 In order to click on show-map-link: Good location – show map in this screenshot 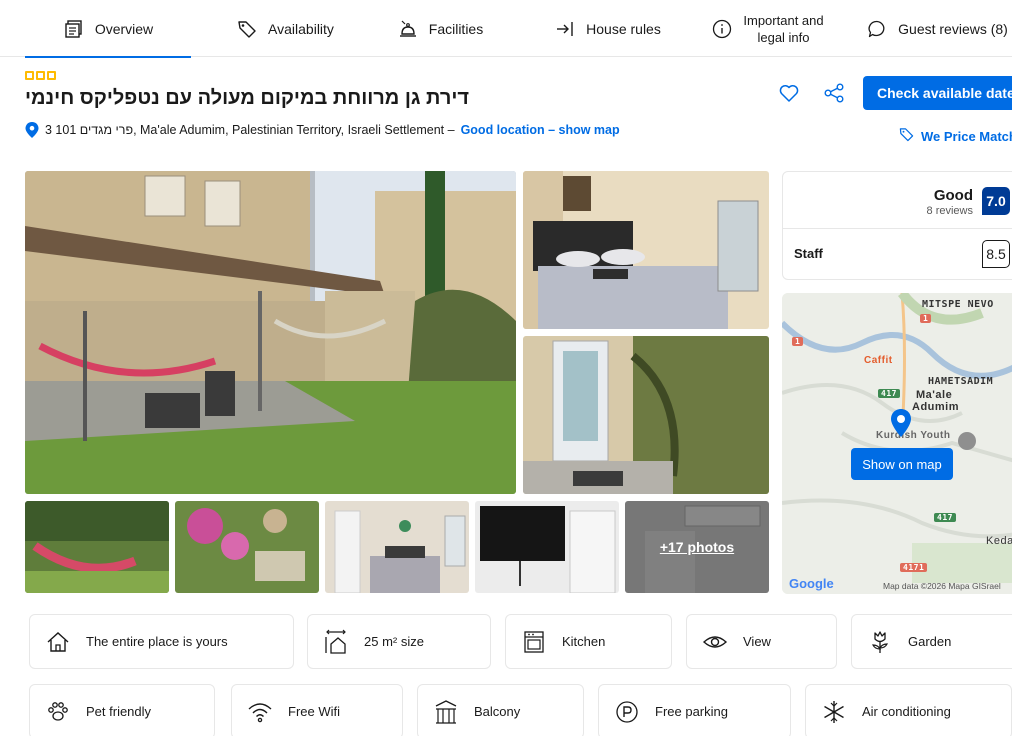, I will do `click(540, 130)`.